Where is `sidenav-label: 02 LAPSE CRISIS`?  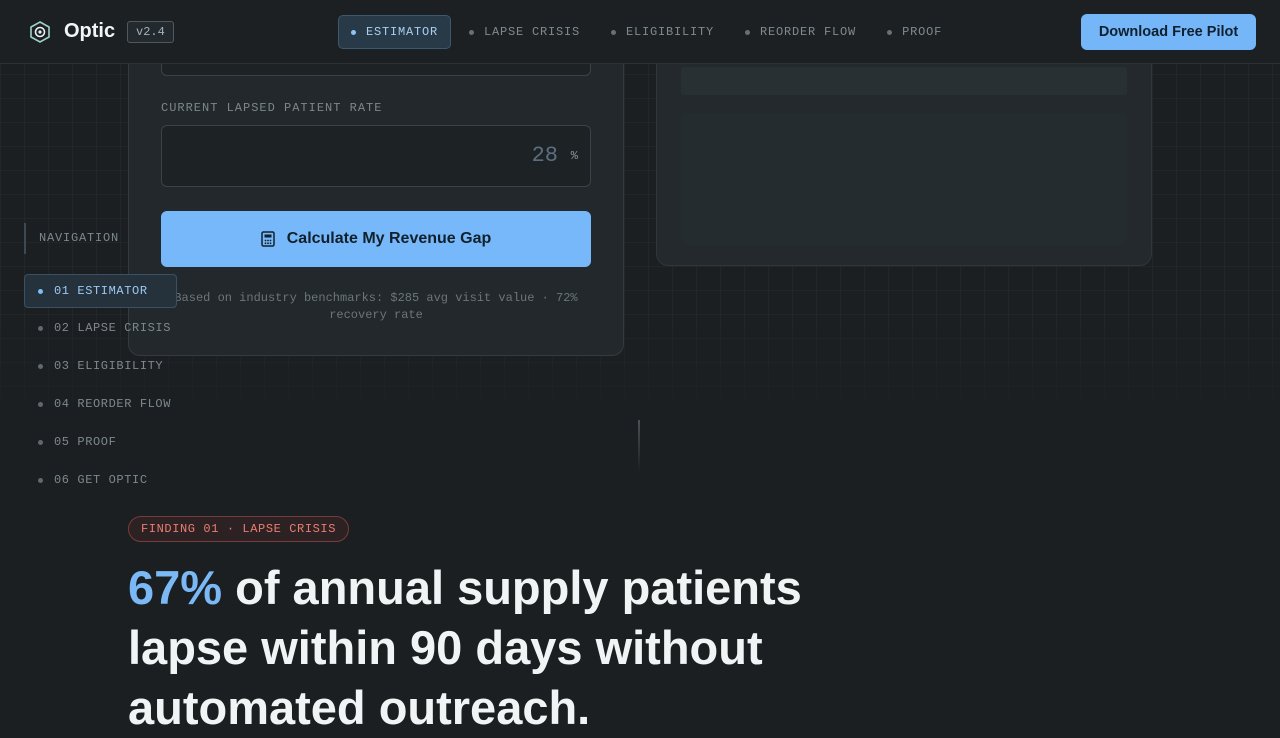 sidenav-label: 02 LAPSE CRISIS is located at coordinates (113, 328).